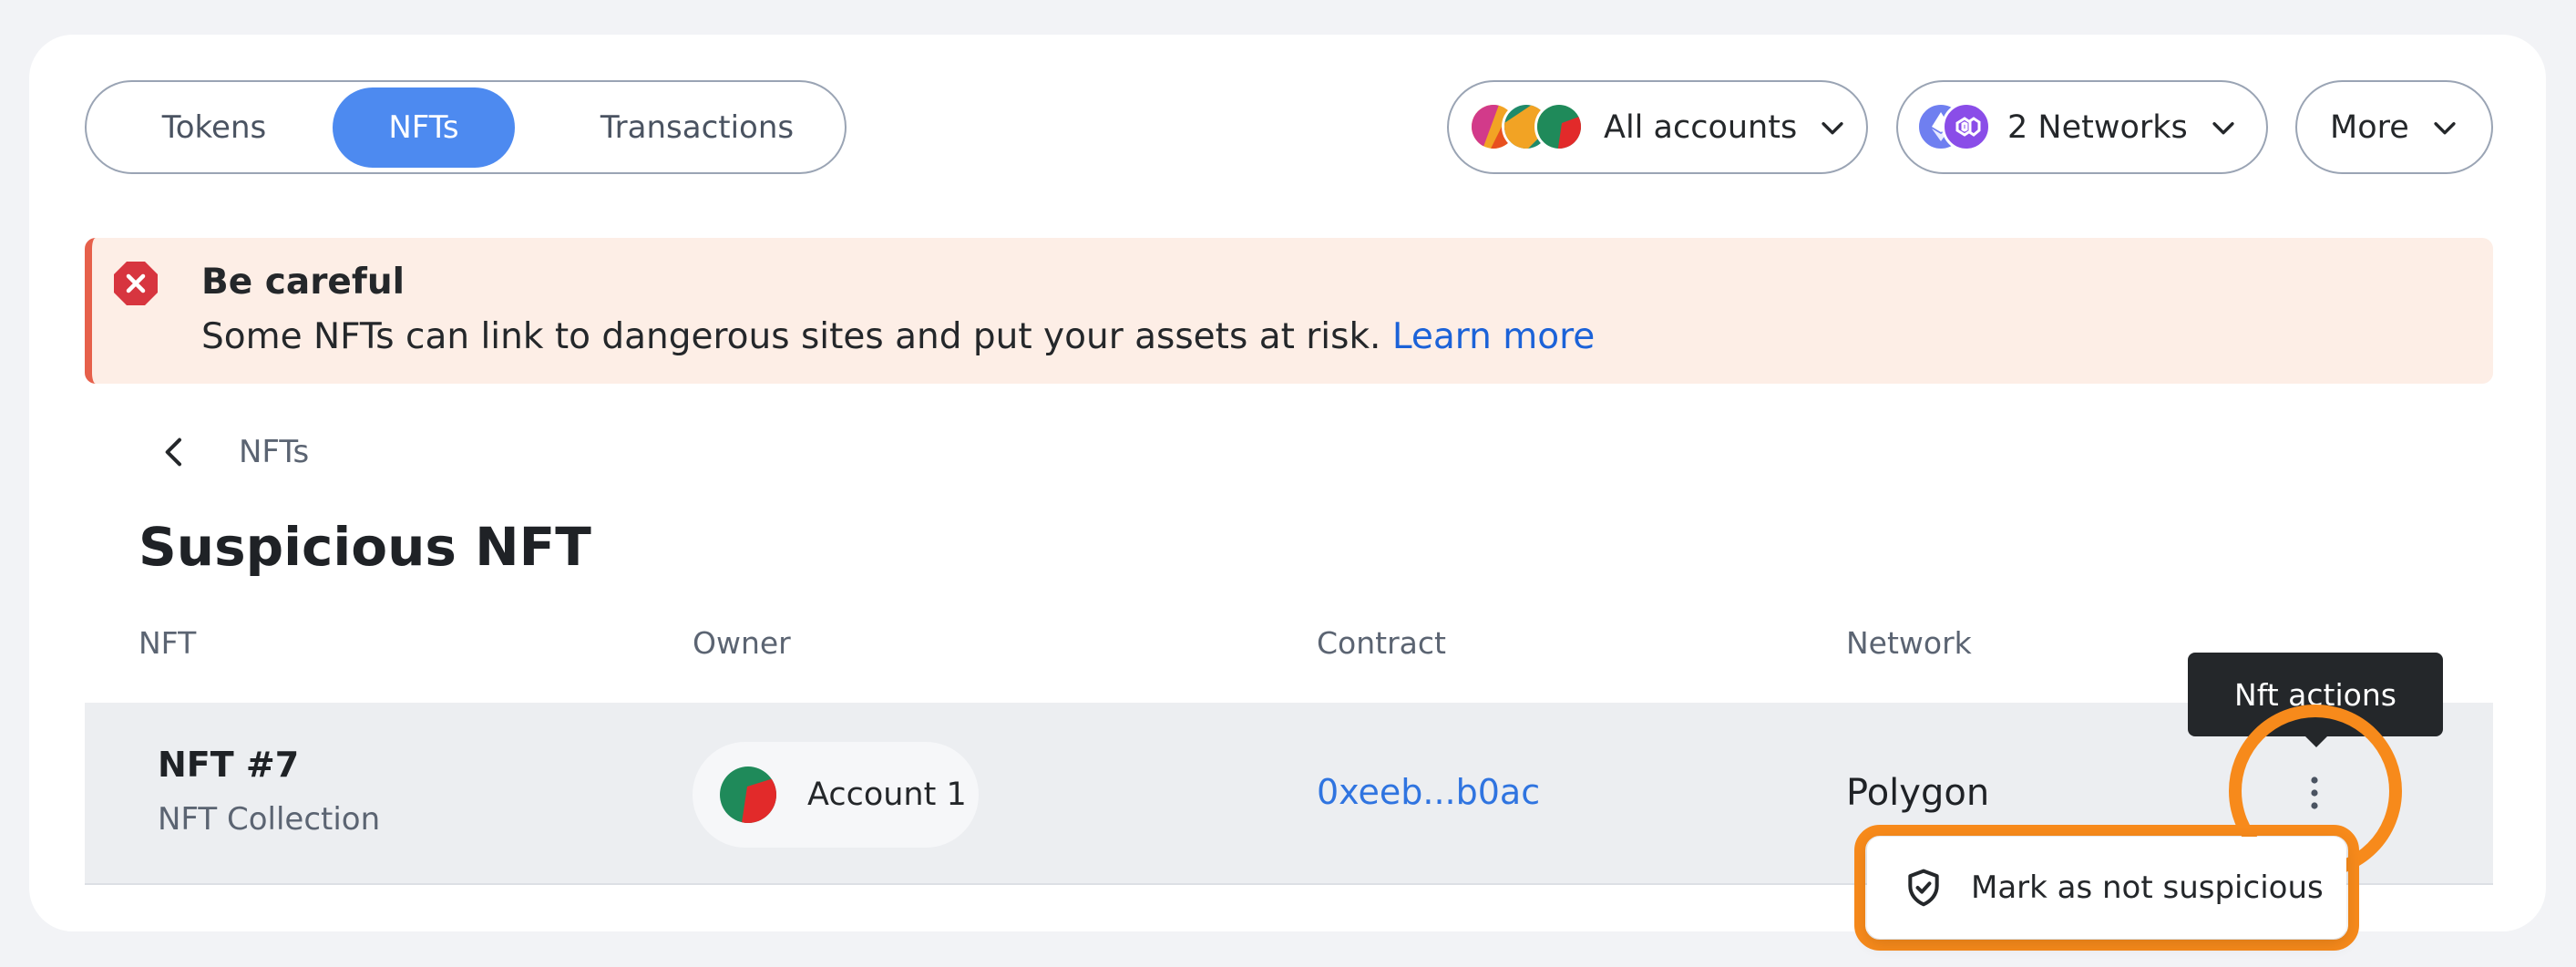 This screenshot has height=967, width=2576. I want to click on tab-transactions: Transactions, so click(697, 127).